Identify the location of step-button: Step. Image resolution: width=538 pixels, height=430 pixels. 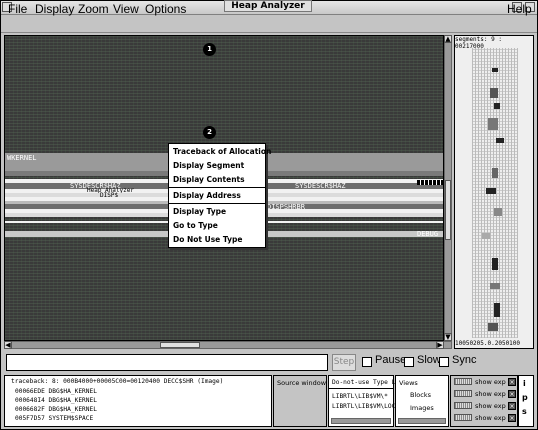
(344, 362).